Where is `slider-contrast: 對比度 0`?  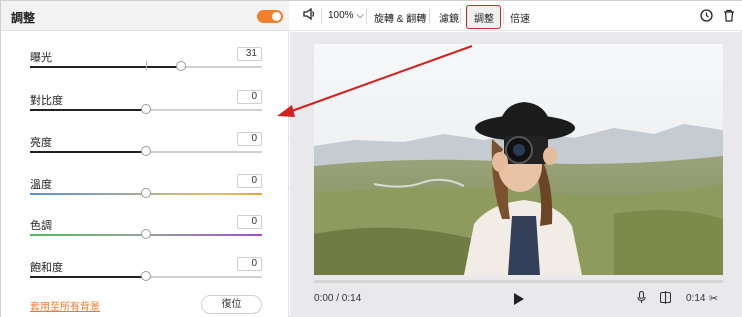 slider-contrast: 對比度 0 is located at coordinates (145, 110).